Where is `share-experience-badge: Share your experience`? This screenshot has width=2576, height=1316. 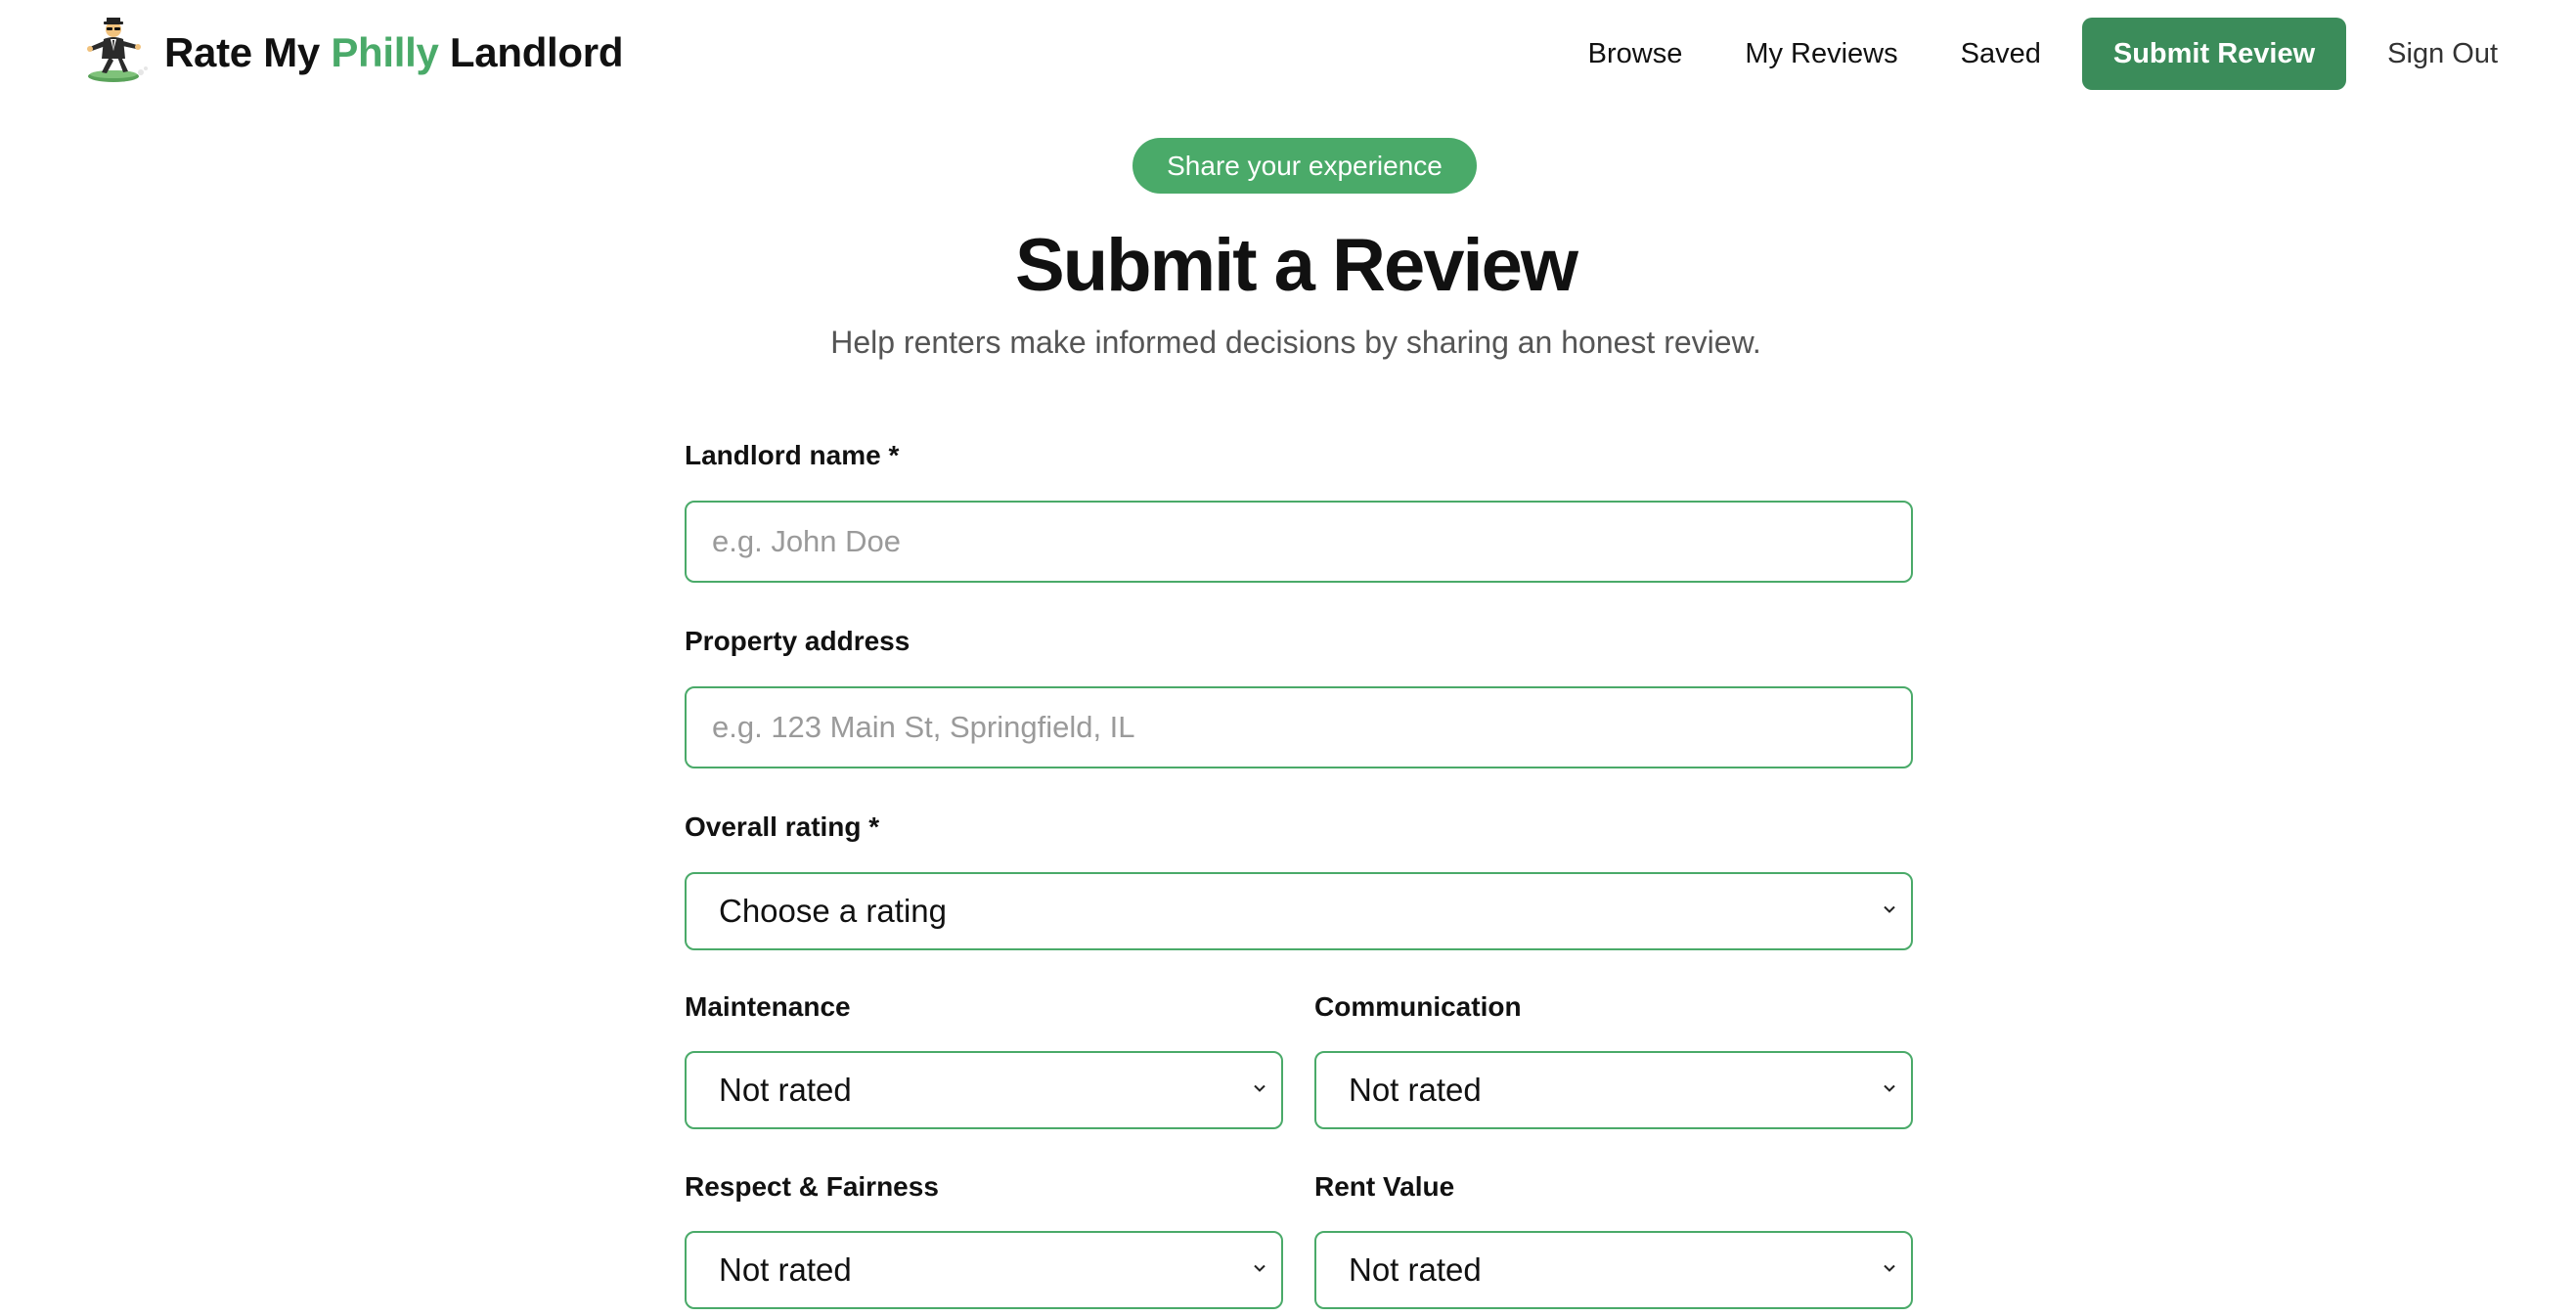 share-experience-badge: Share your experience is located at coordinates (1305, 166).